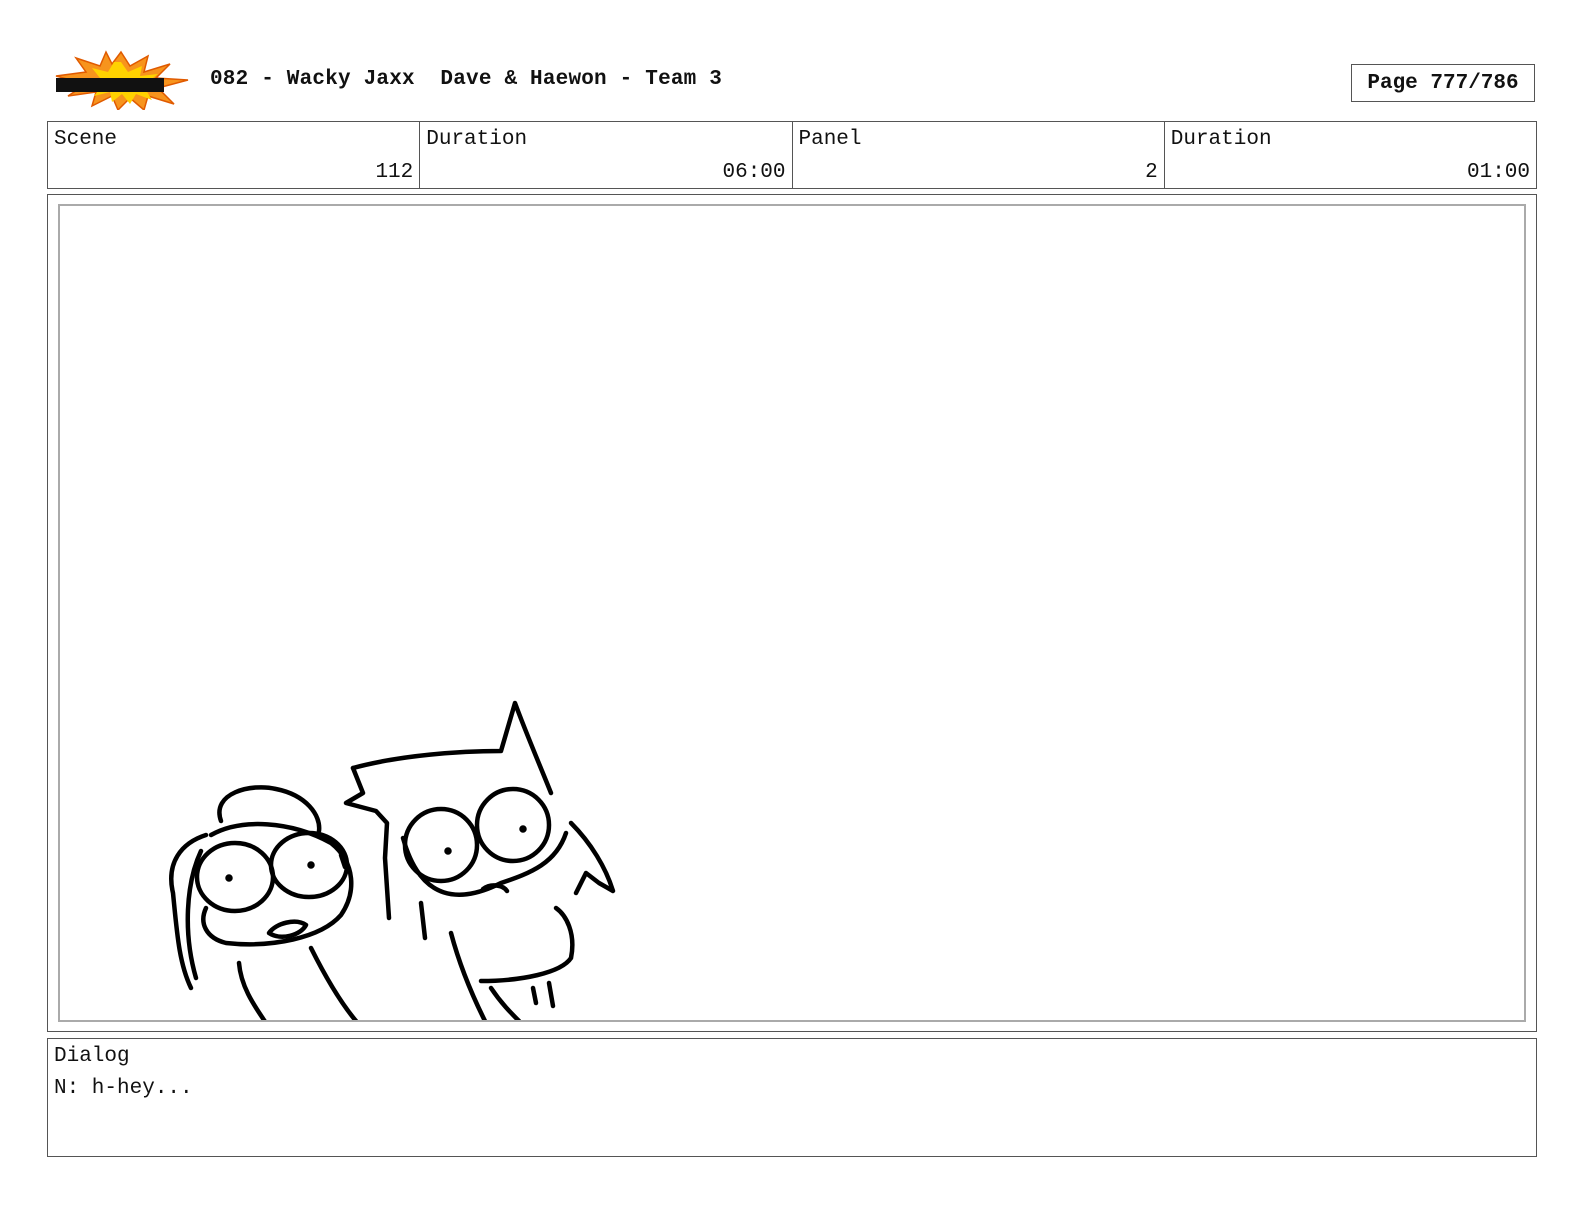 The width and height of the screenshot is (1582, 1225). I want to click on sketch-character-left, so click(264, 902).